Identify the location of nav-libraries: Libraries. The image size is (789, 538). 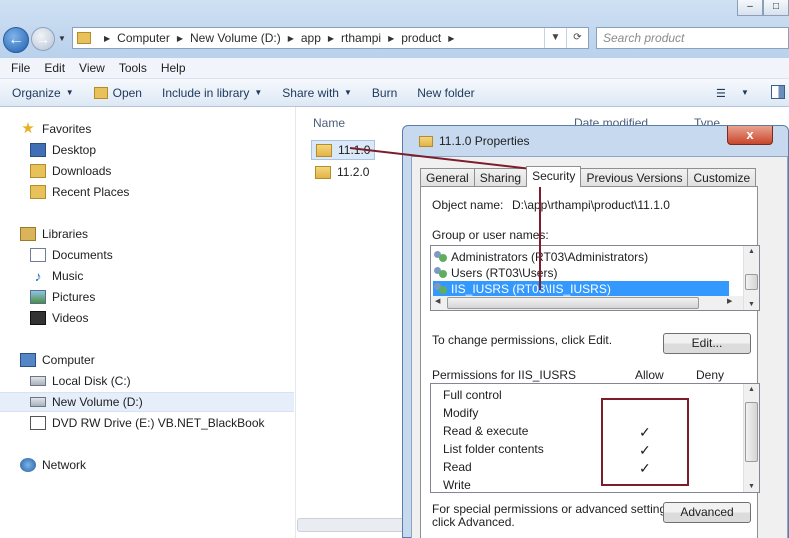
(147, 234).